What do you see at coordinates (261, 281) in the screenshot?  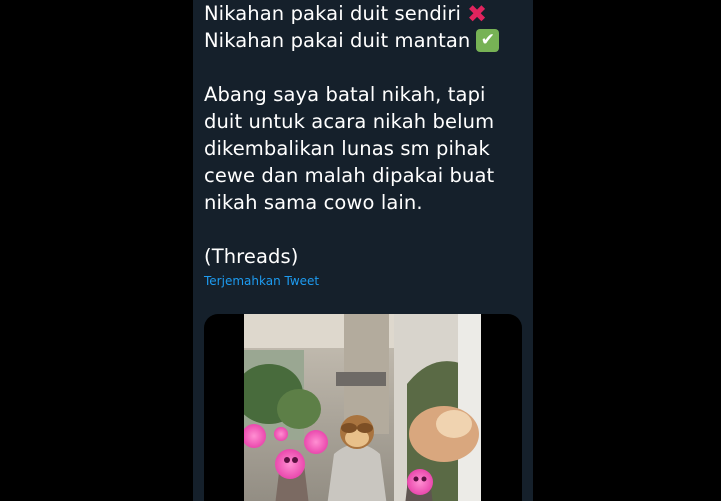 I see `translate-tweet-link: Terjemahkan Tweet` at bounding box center [261, 281].